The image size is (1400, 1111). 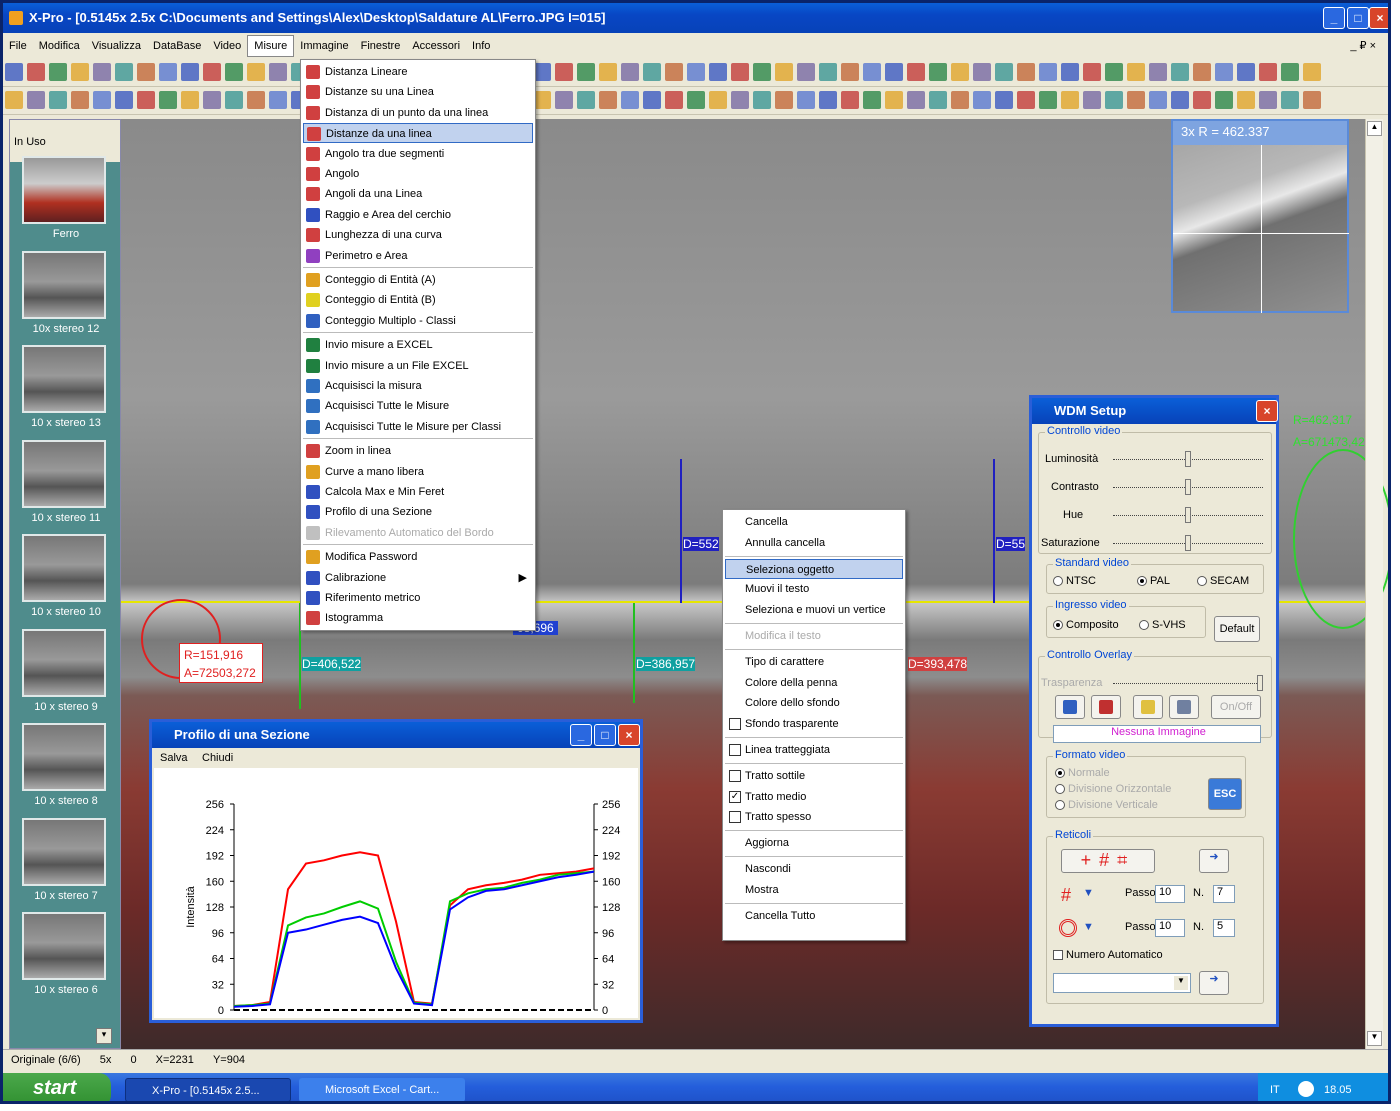 What do you see at coordinates (418, 386) in the screenshot?
I see `misure-item: Acquisisci la misura` at bounding box center [418, 386].